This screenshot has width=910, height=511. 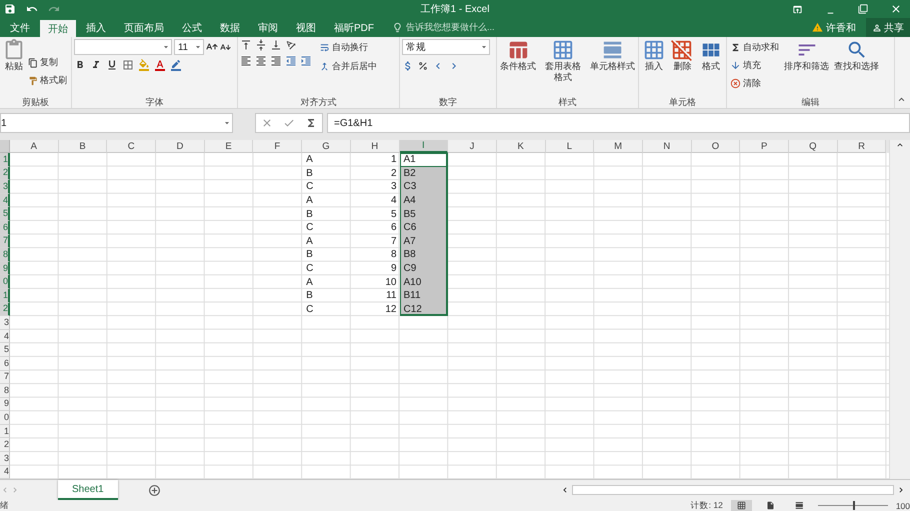 I want to click on share-button: 共享, so click(x=888, y=27).